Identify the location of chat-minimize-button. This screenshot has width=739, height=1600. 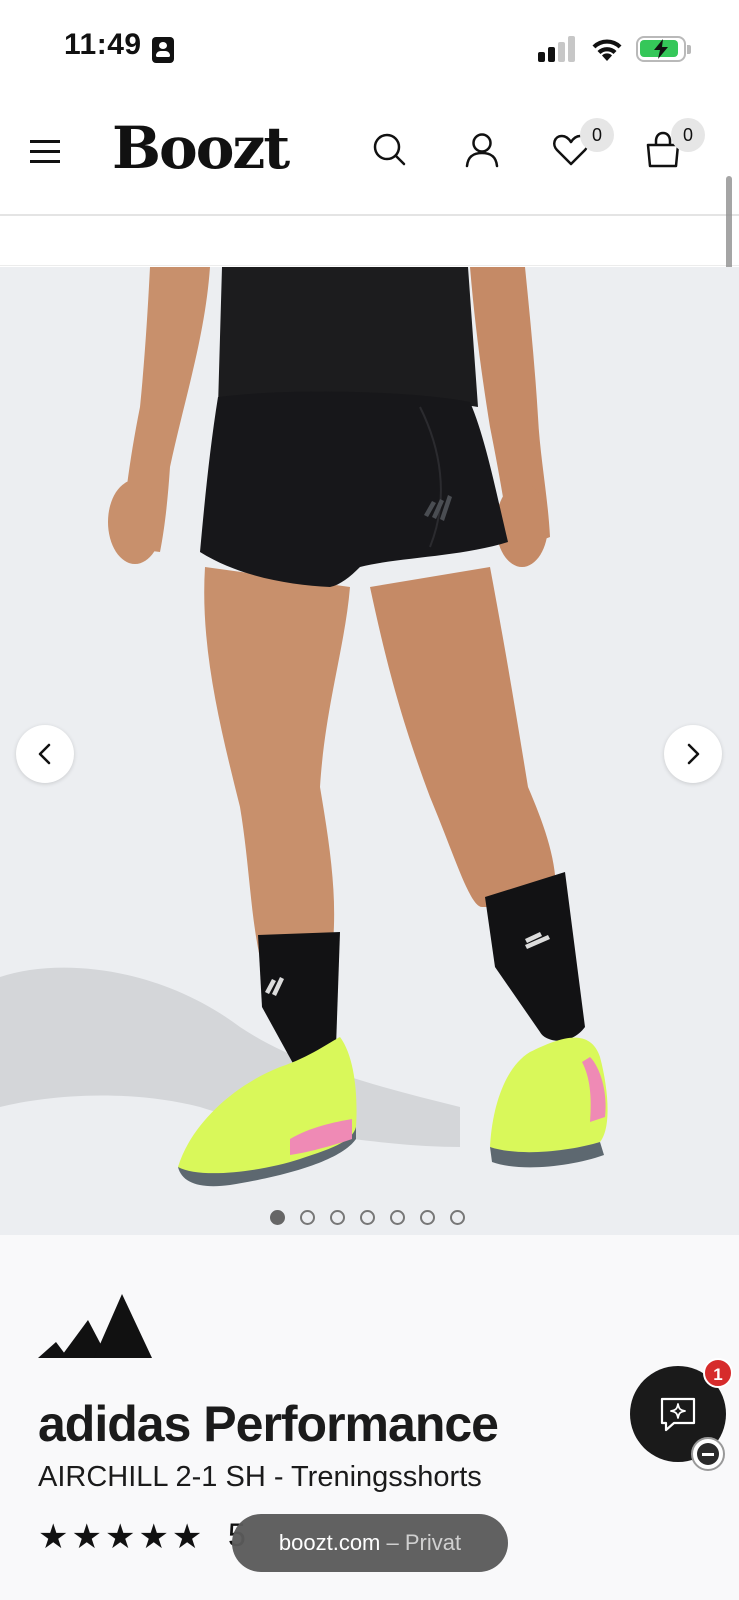
(708, 1454).